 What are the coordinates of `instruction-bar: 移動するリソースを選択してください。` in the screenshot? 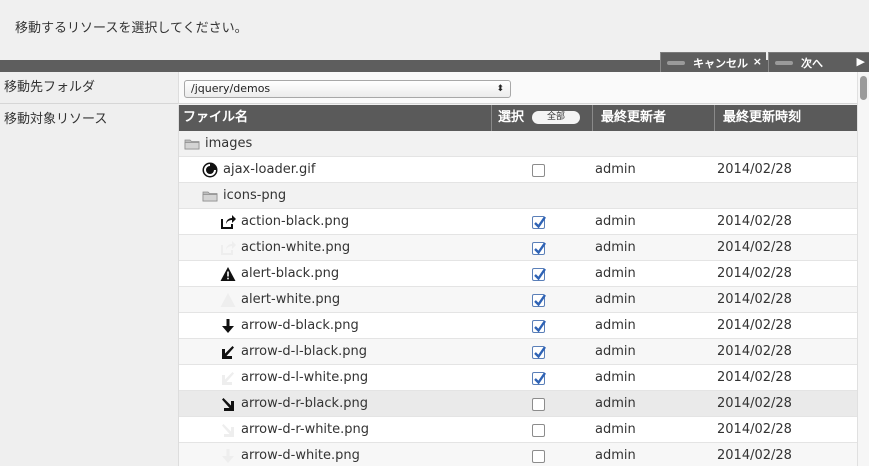 It's located at (434, 30).